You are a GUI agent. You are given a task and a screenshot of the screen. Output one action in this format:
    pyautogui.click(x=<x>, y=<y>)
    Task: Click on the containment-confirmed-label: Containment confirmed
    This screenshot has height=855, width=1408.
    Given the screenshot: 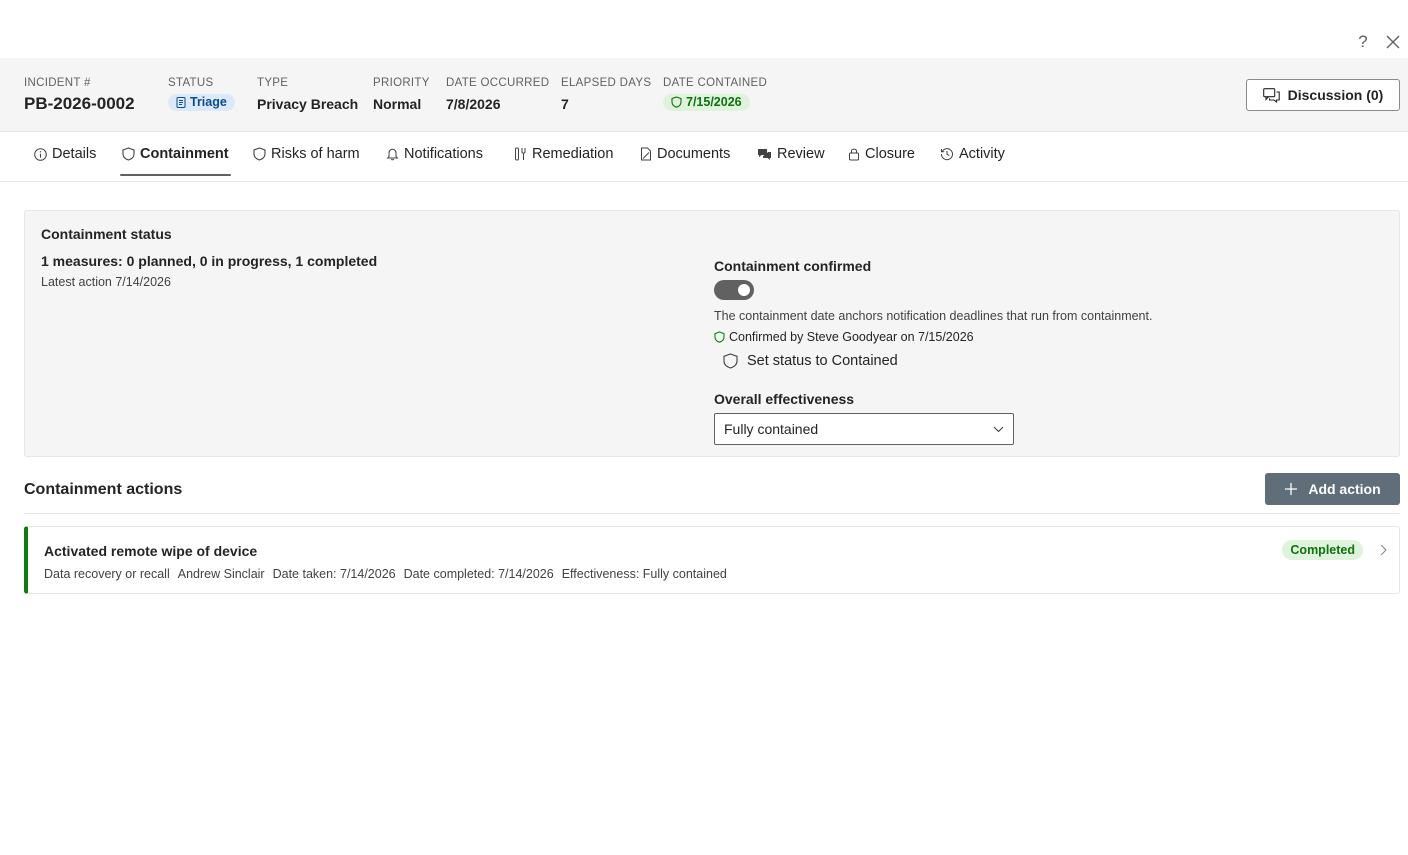 What is the action you would take?
    pyautogui.click(x=793, y=266)
    